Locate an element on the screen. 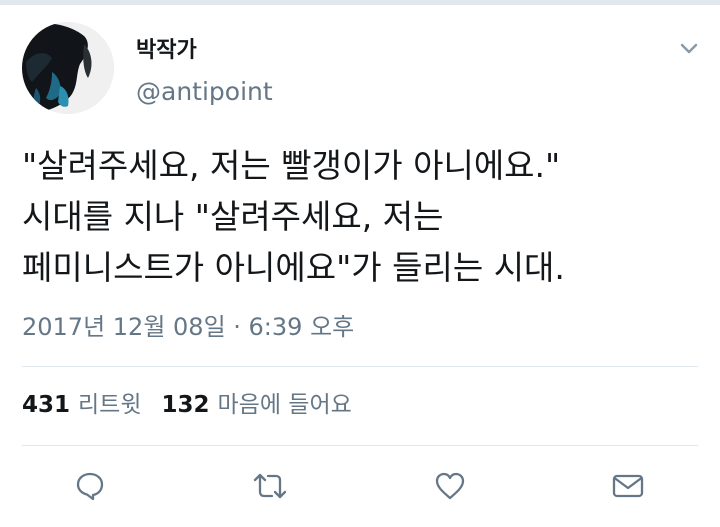  like-count: 132 is located at coordinates (186, 405).